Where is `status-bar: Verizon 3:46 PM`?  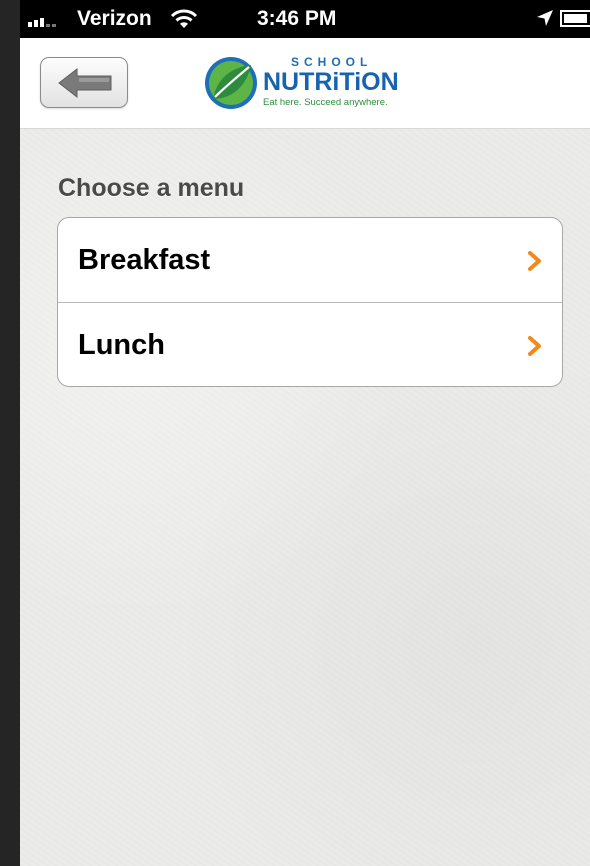 status-bar: Verizon 3:46 PM is located at coordinates (305, 19).